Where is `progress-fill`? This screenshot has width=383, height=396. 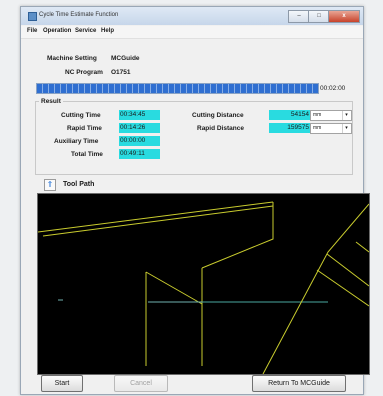
progress-fill is located at coordinates (177, 88).